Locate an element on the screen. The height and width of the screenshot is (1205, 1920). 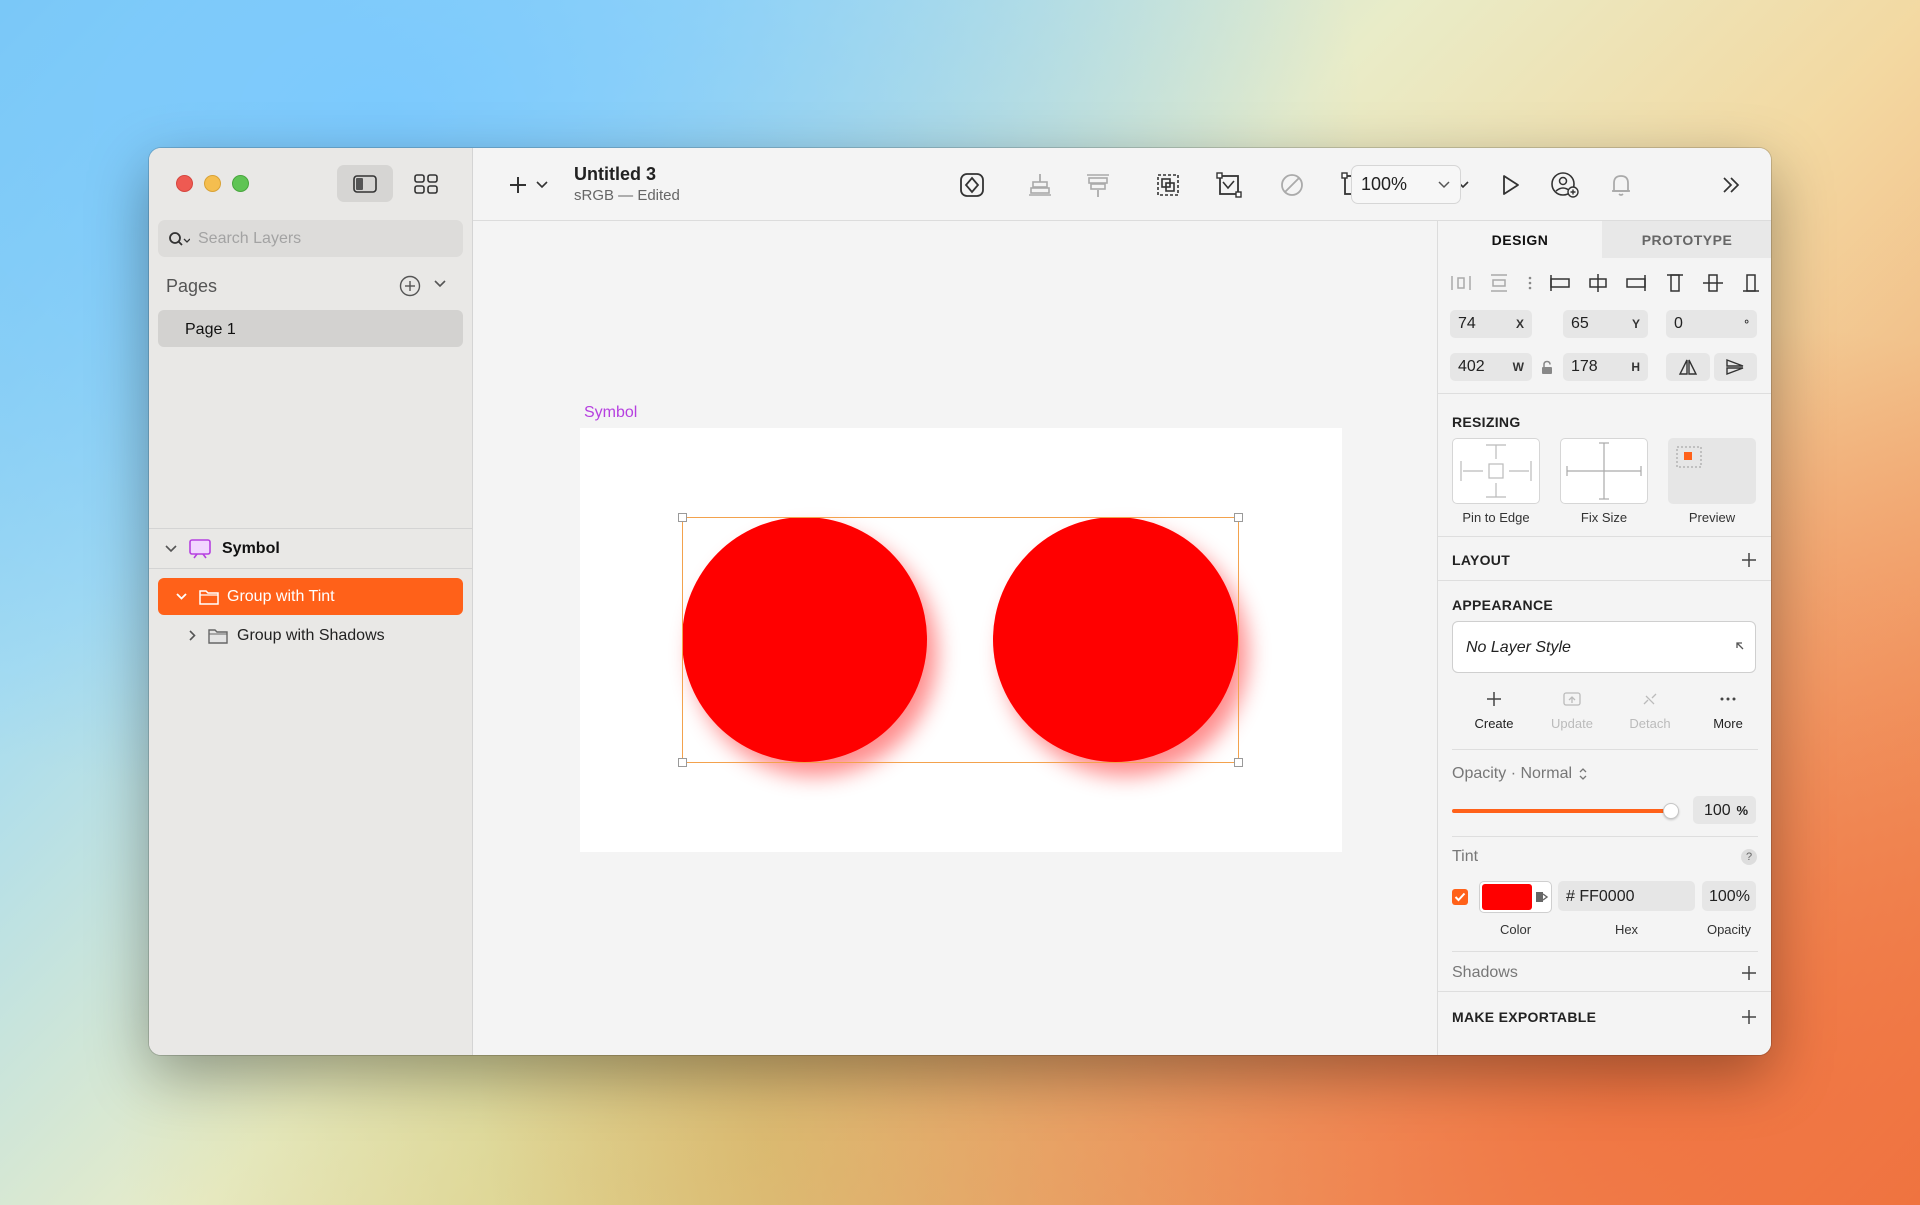
create-symbol-button is located at coordinates (972, 185).